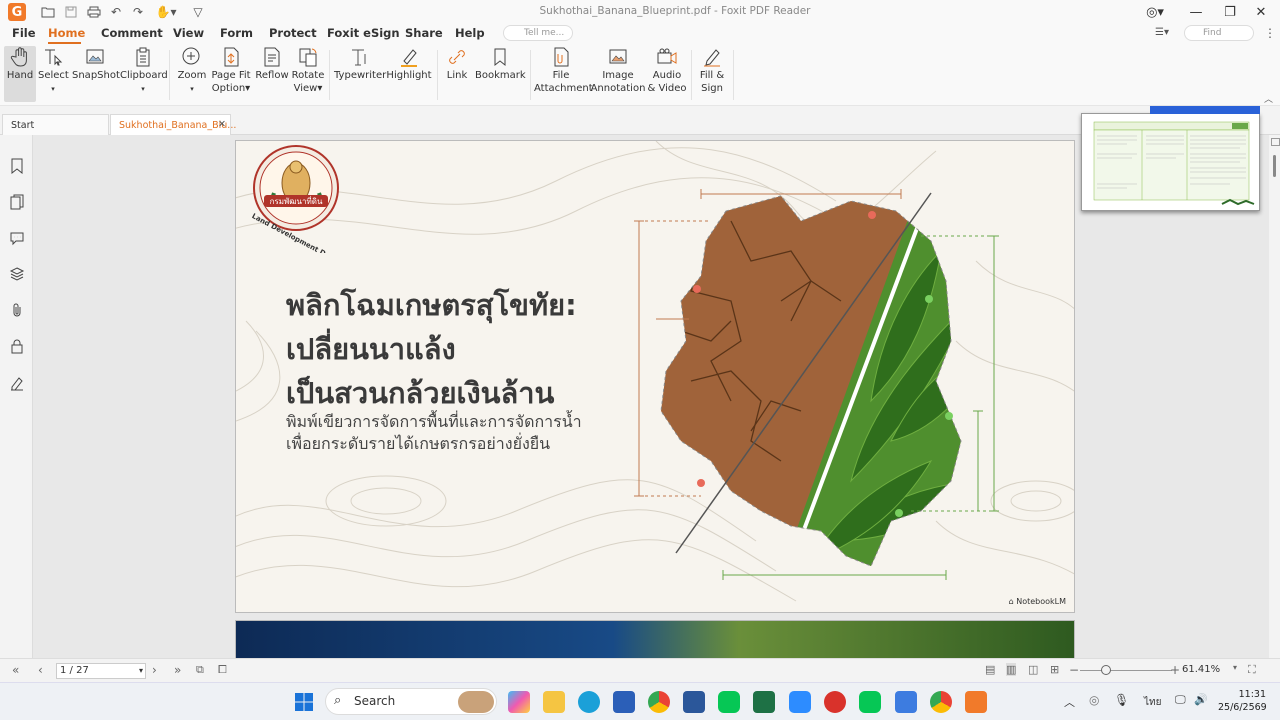  I want to click on menu-form: Form, so click(236, 33).